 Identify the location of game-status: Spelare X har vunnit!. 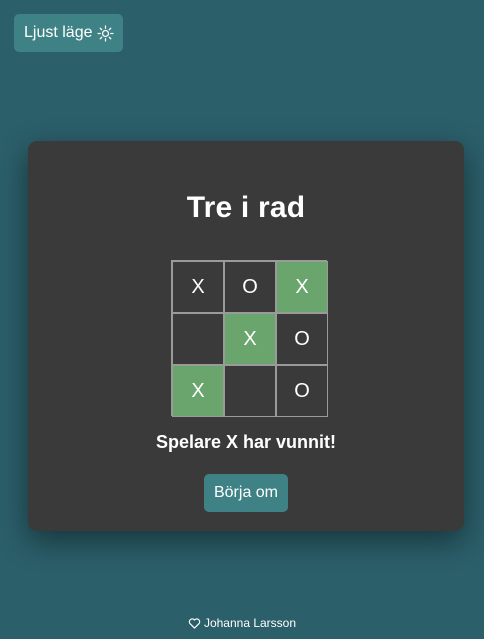
(246, 442).